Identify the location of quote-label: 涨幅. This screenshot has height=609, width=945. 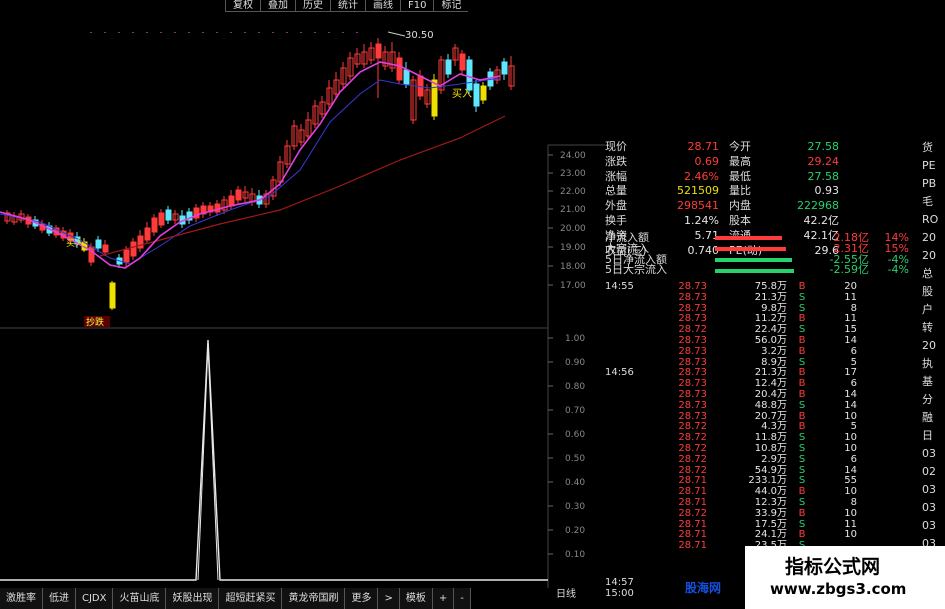
(616, 176).